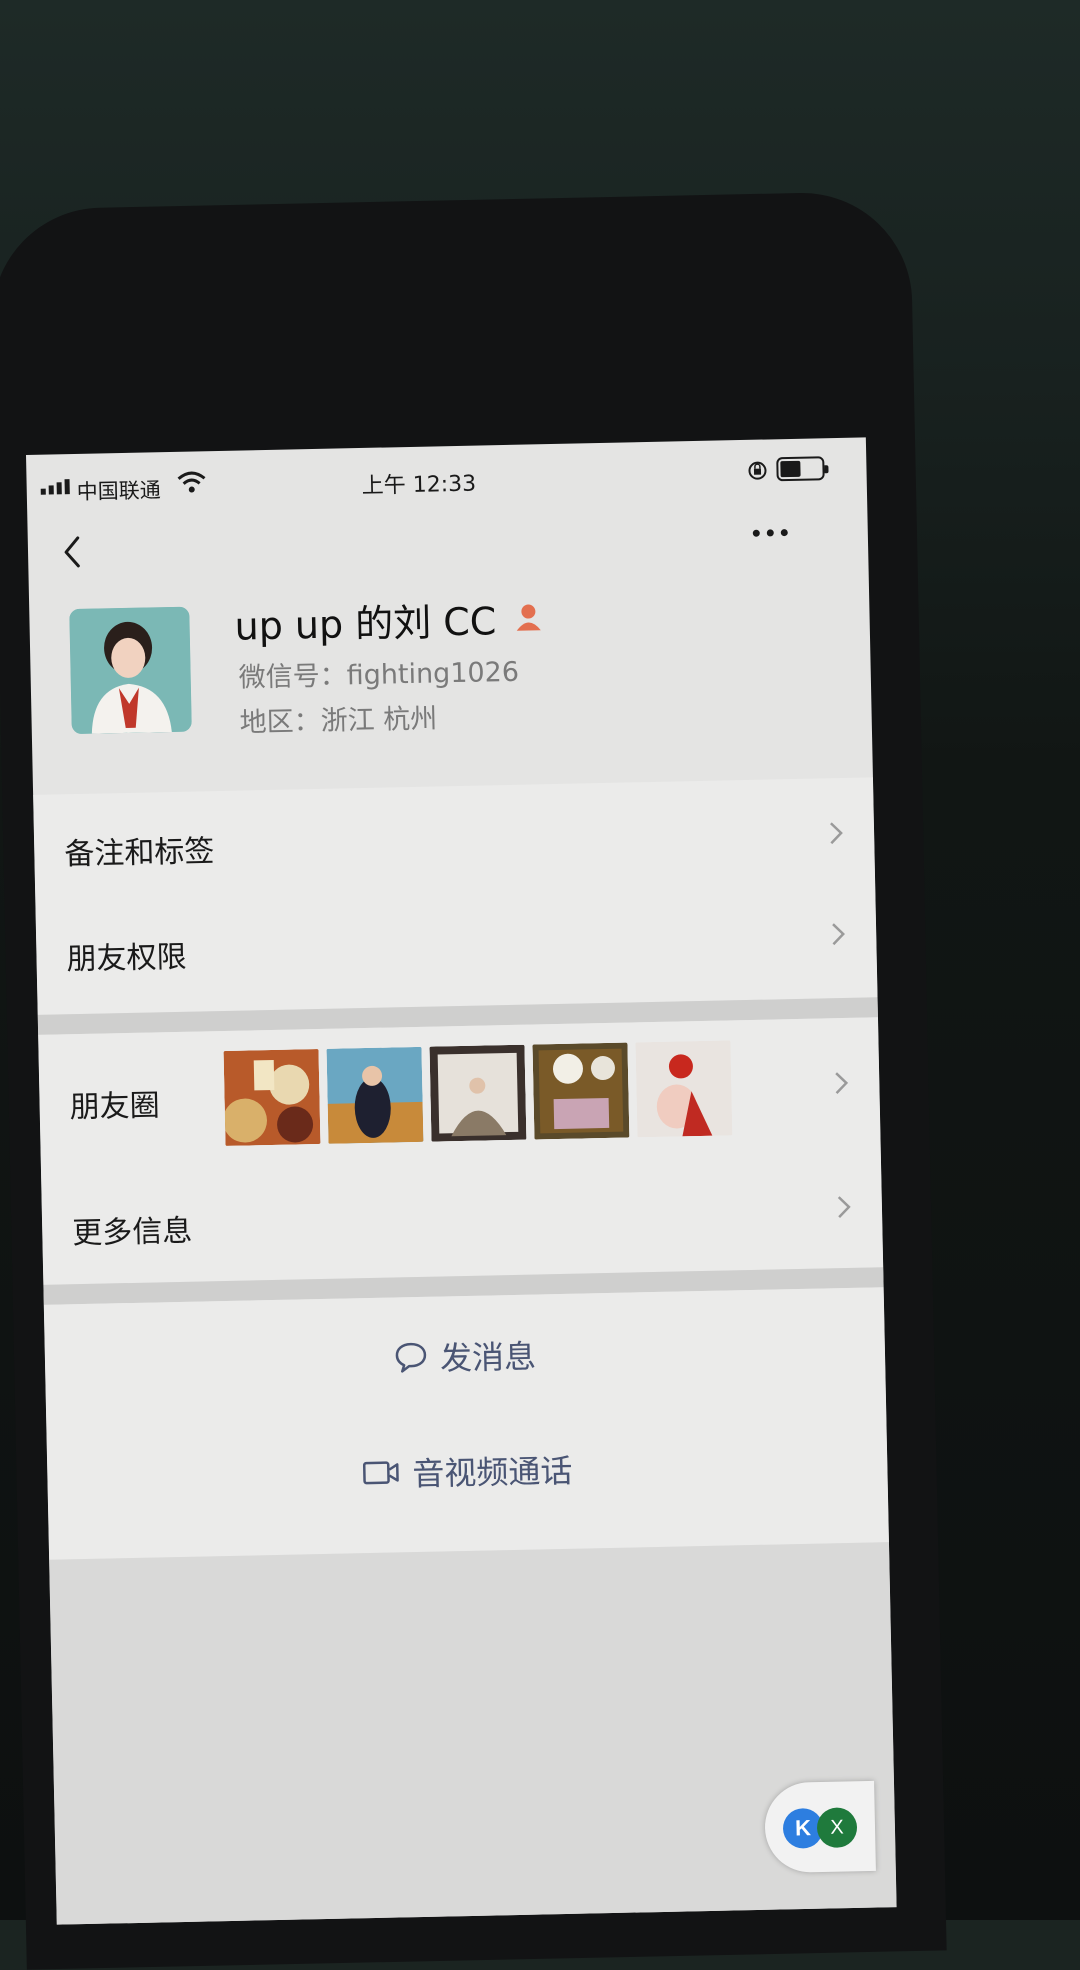 This screenshot has height=1970, width=1080. I want to click on floating-widget: K X, so click(820, 1827).